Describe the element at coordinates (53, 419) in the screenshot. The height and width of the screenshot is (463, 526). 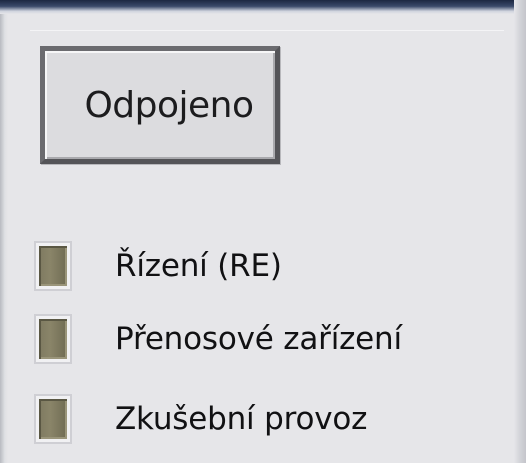
I see `zkusebni-provoz-led-indicator-icon` at that location.